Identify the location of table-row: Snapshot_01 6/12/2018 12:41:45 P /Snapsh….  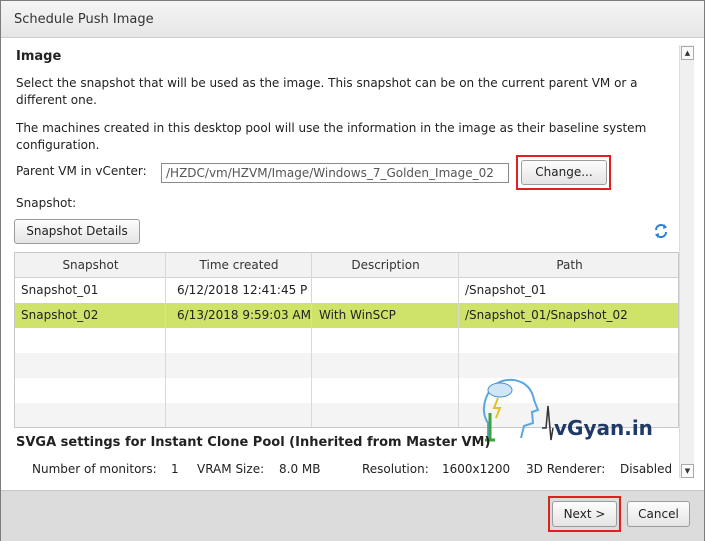
(346, 290).